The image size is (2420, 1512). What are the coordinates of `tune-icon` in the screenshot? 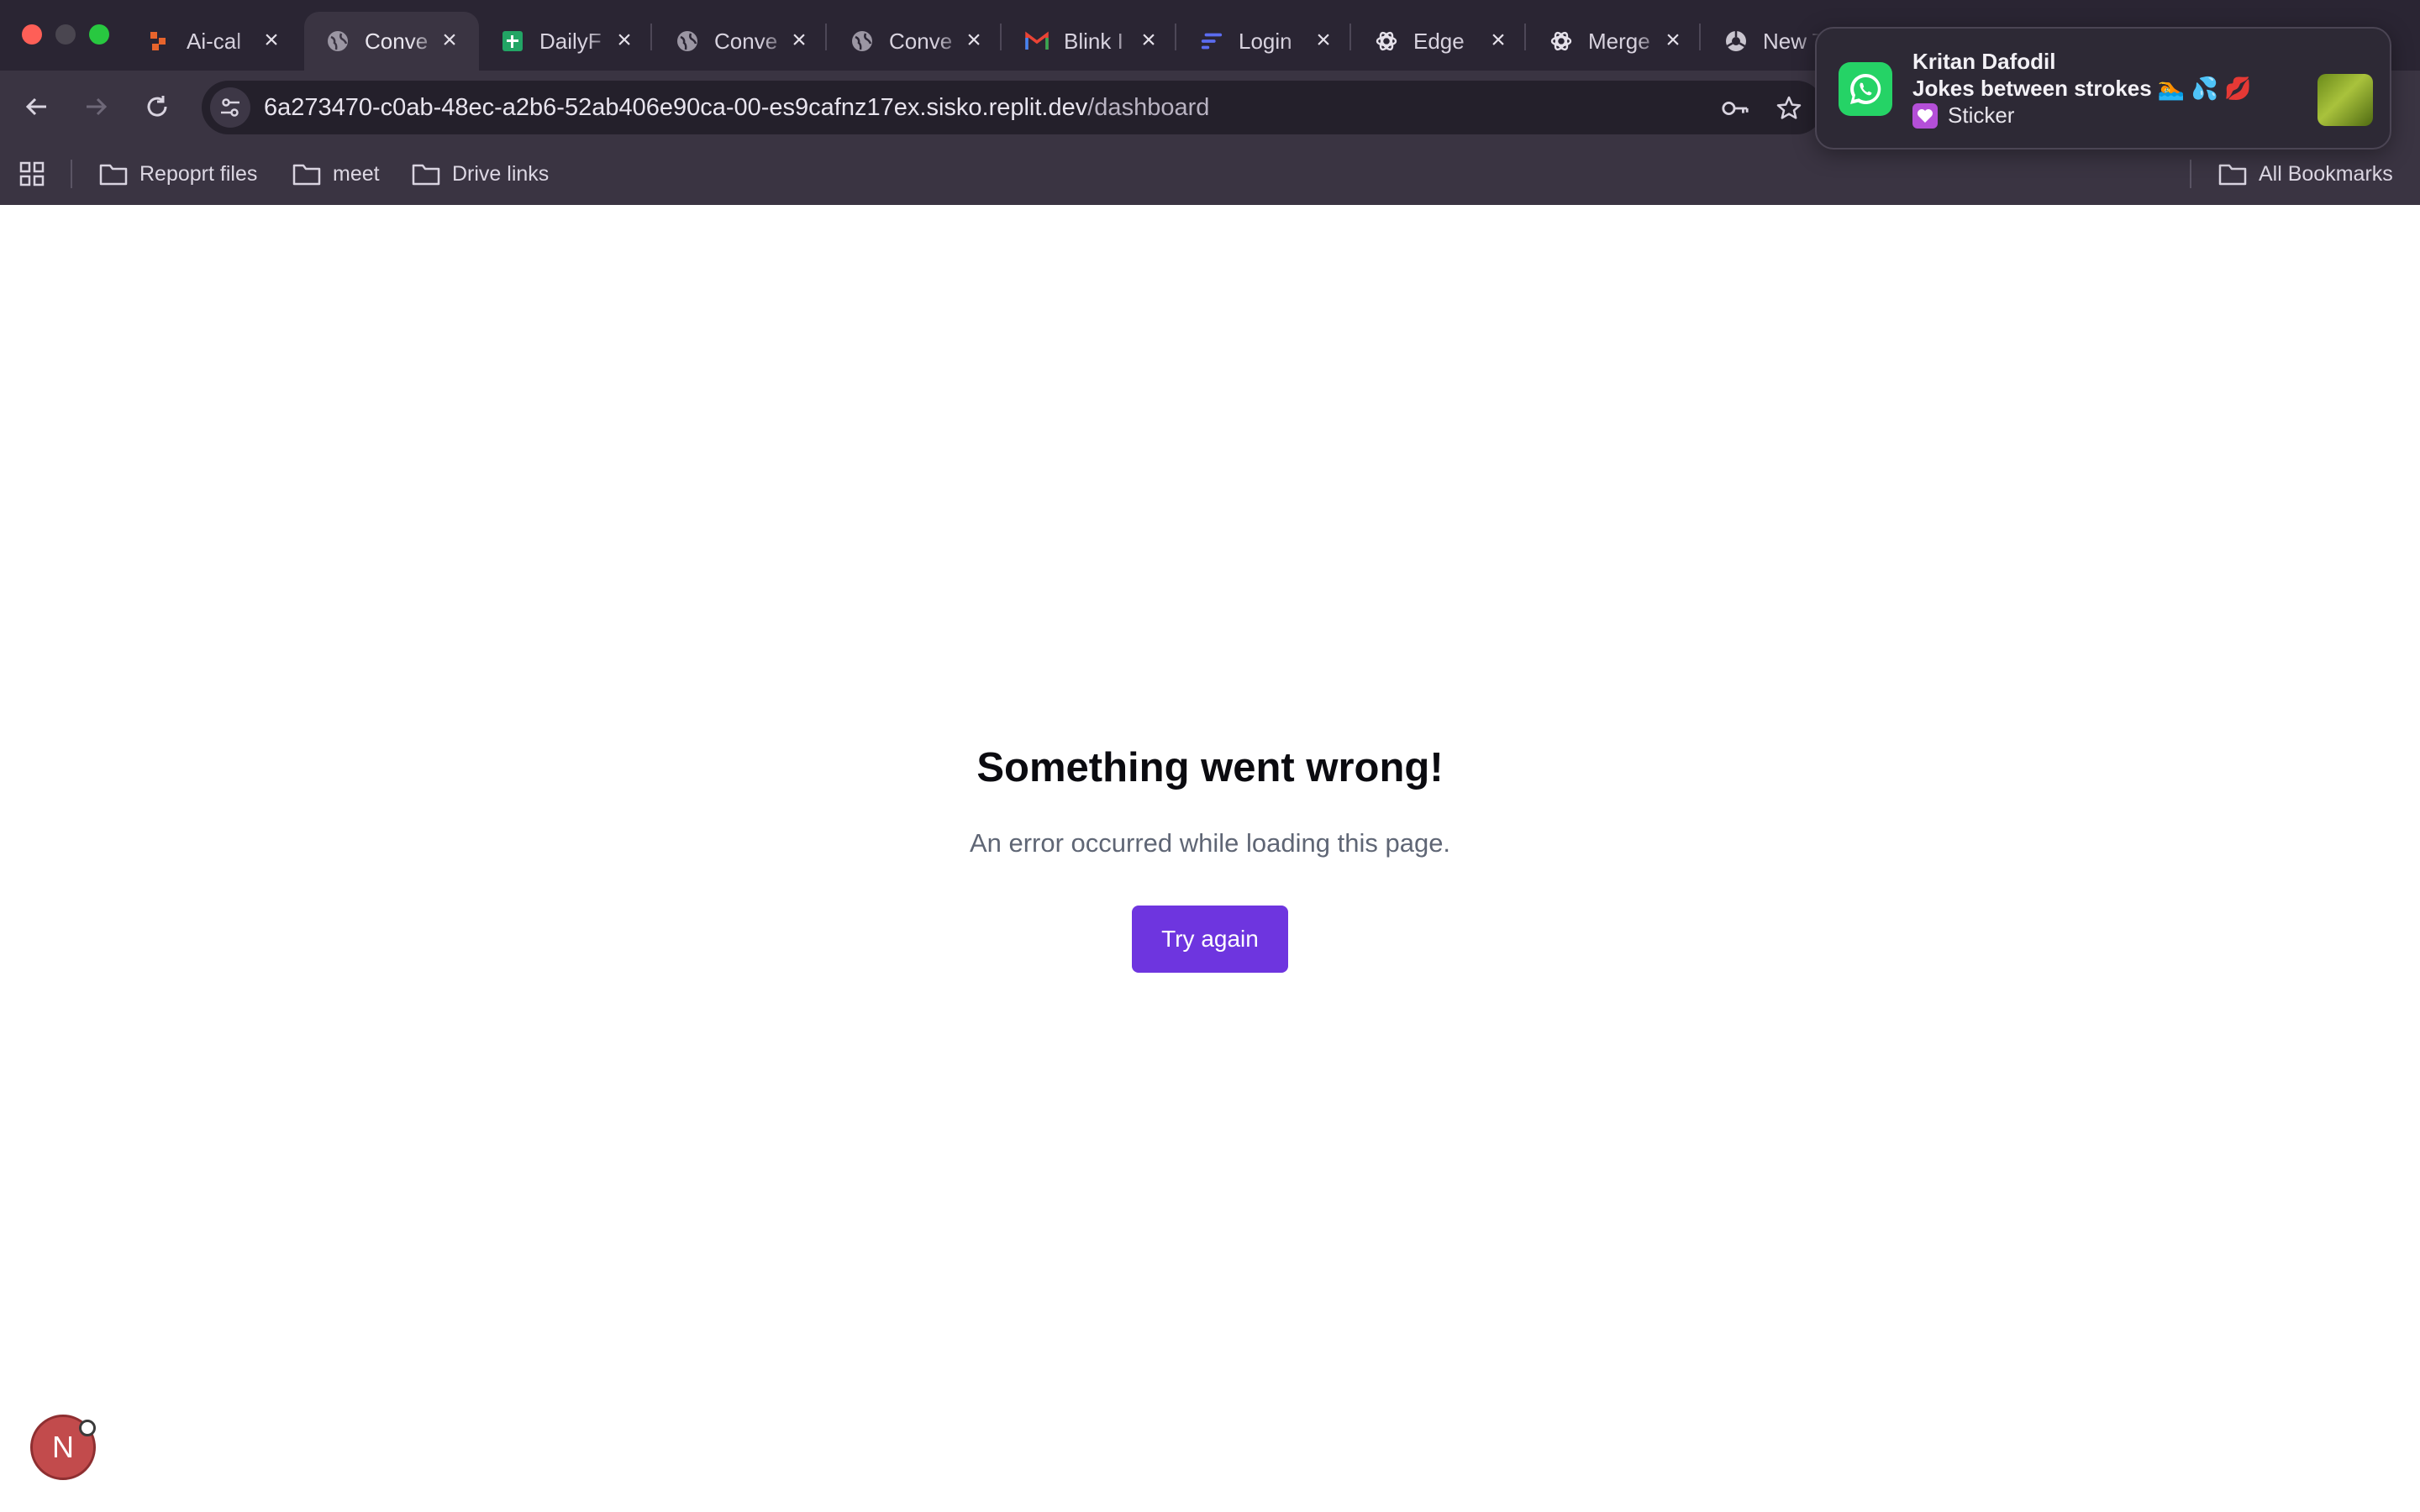 It's located at (230, 107).